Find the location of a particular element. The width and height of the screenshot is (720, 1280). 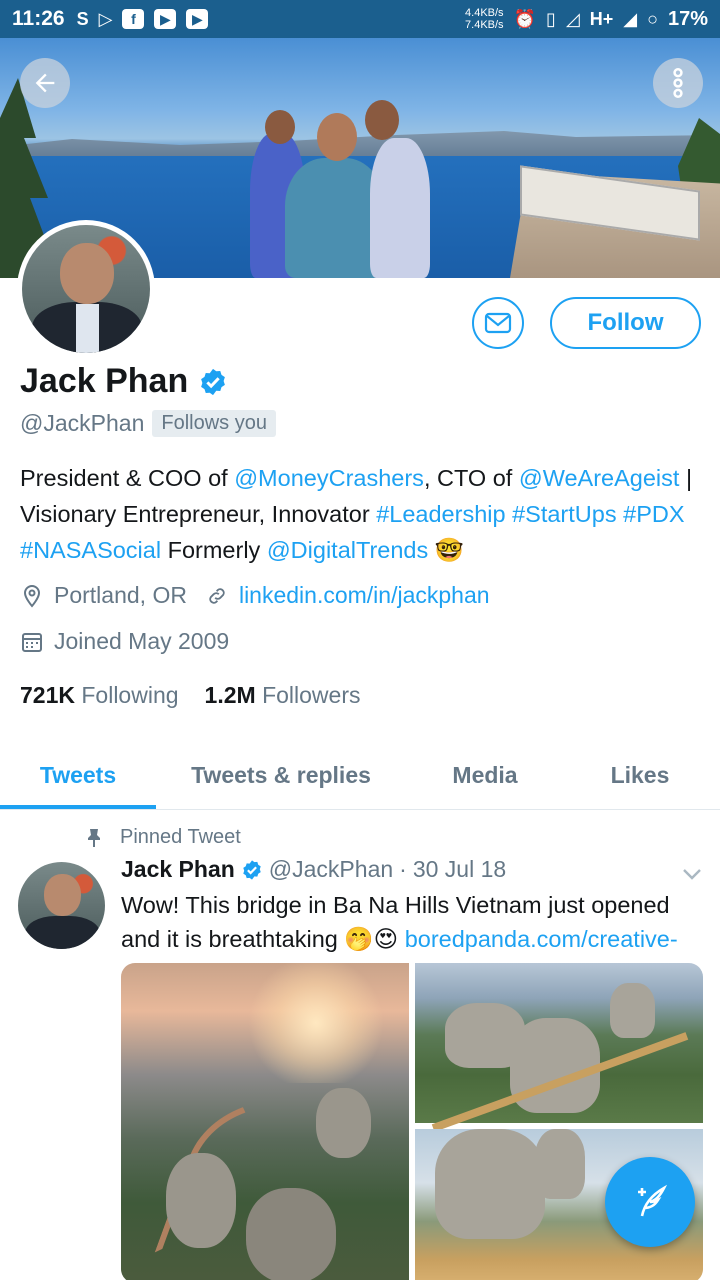

following-stat: 721K Following is located at coordinates (99, 695).